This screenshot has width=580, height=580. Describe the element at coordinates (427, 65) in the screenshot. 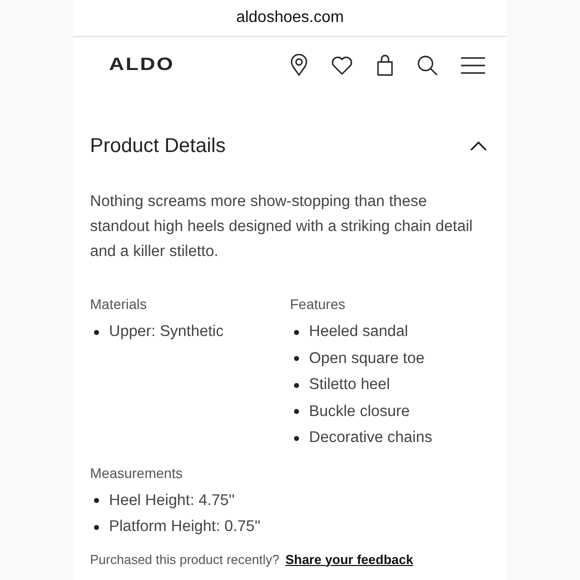

I see `search-icon` at that location.